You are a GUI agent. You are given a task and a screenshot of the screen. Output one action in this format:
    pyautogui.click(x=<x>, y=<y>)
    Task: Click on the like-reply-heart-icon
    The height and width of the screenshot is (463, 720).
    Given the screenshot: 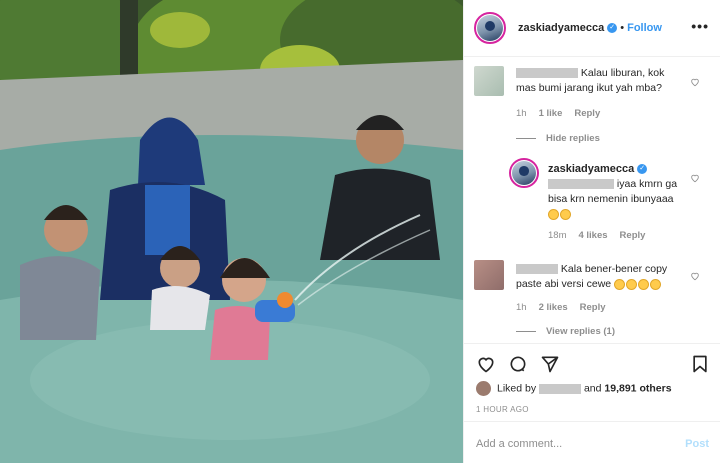 What is the action you would take?
    pyautogui.click(x=695, y=176)
    